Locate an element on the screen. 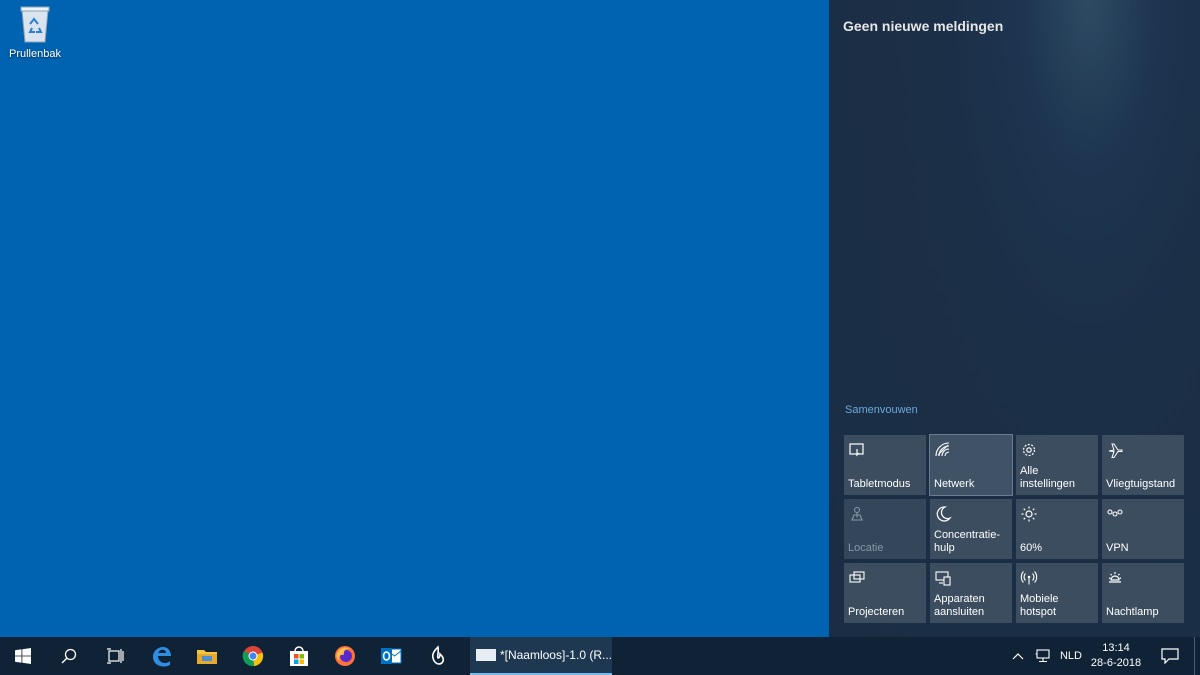  tile-label: Apparaten aansluiten is located at coordinates (959, 605).